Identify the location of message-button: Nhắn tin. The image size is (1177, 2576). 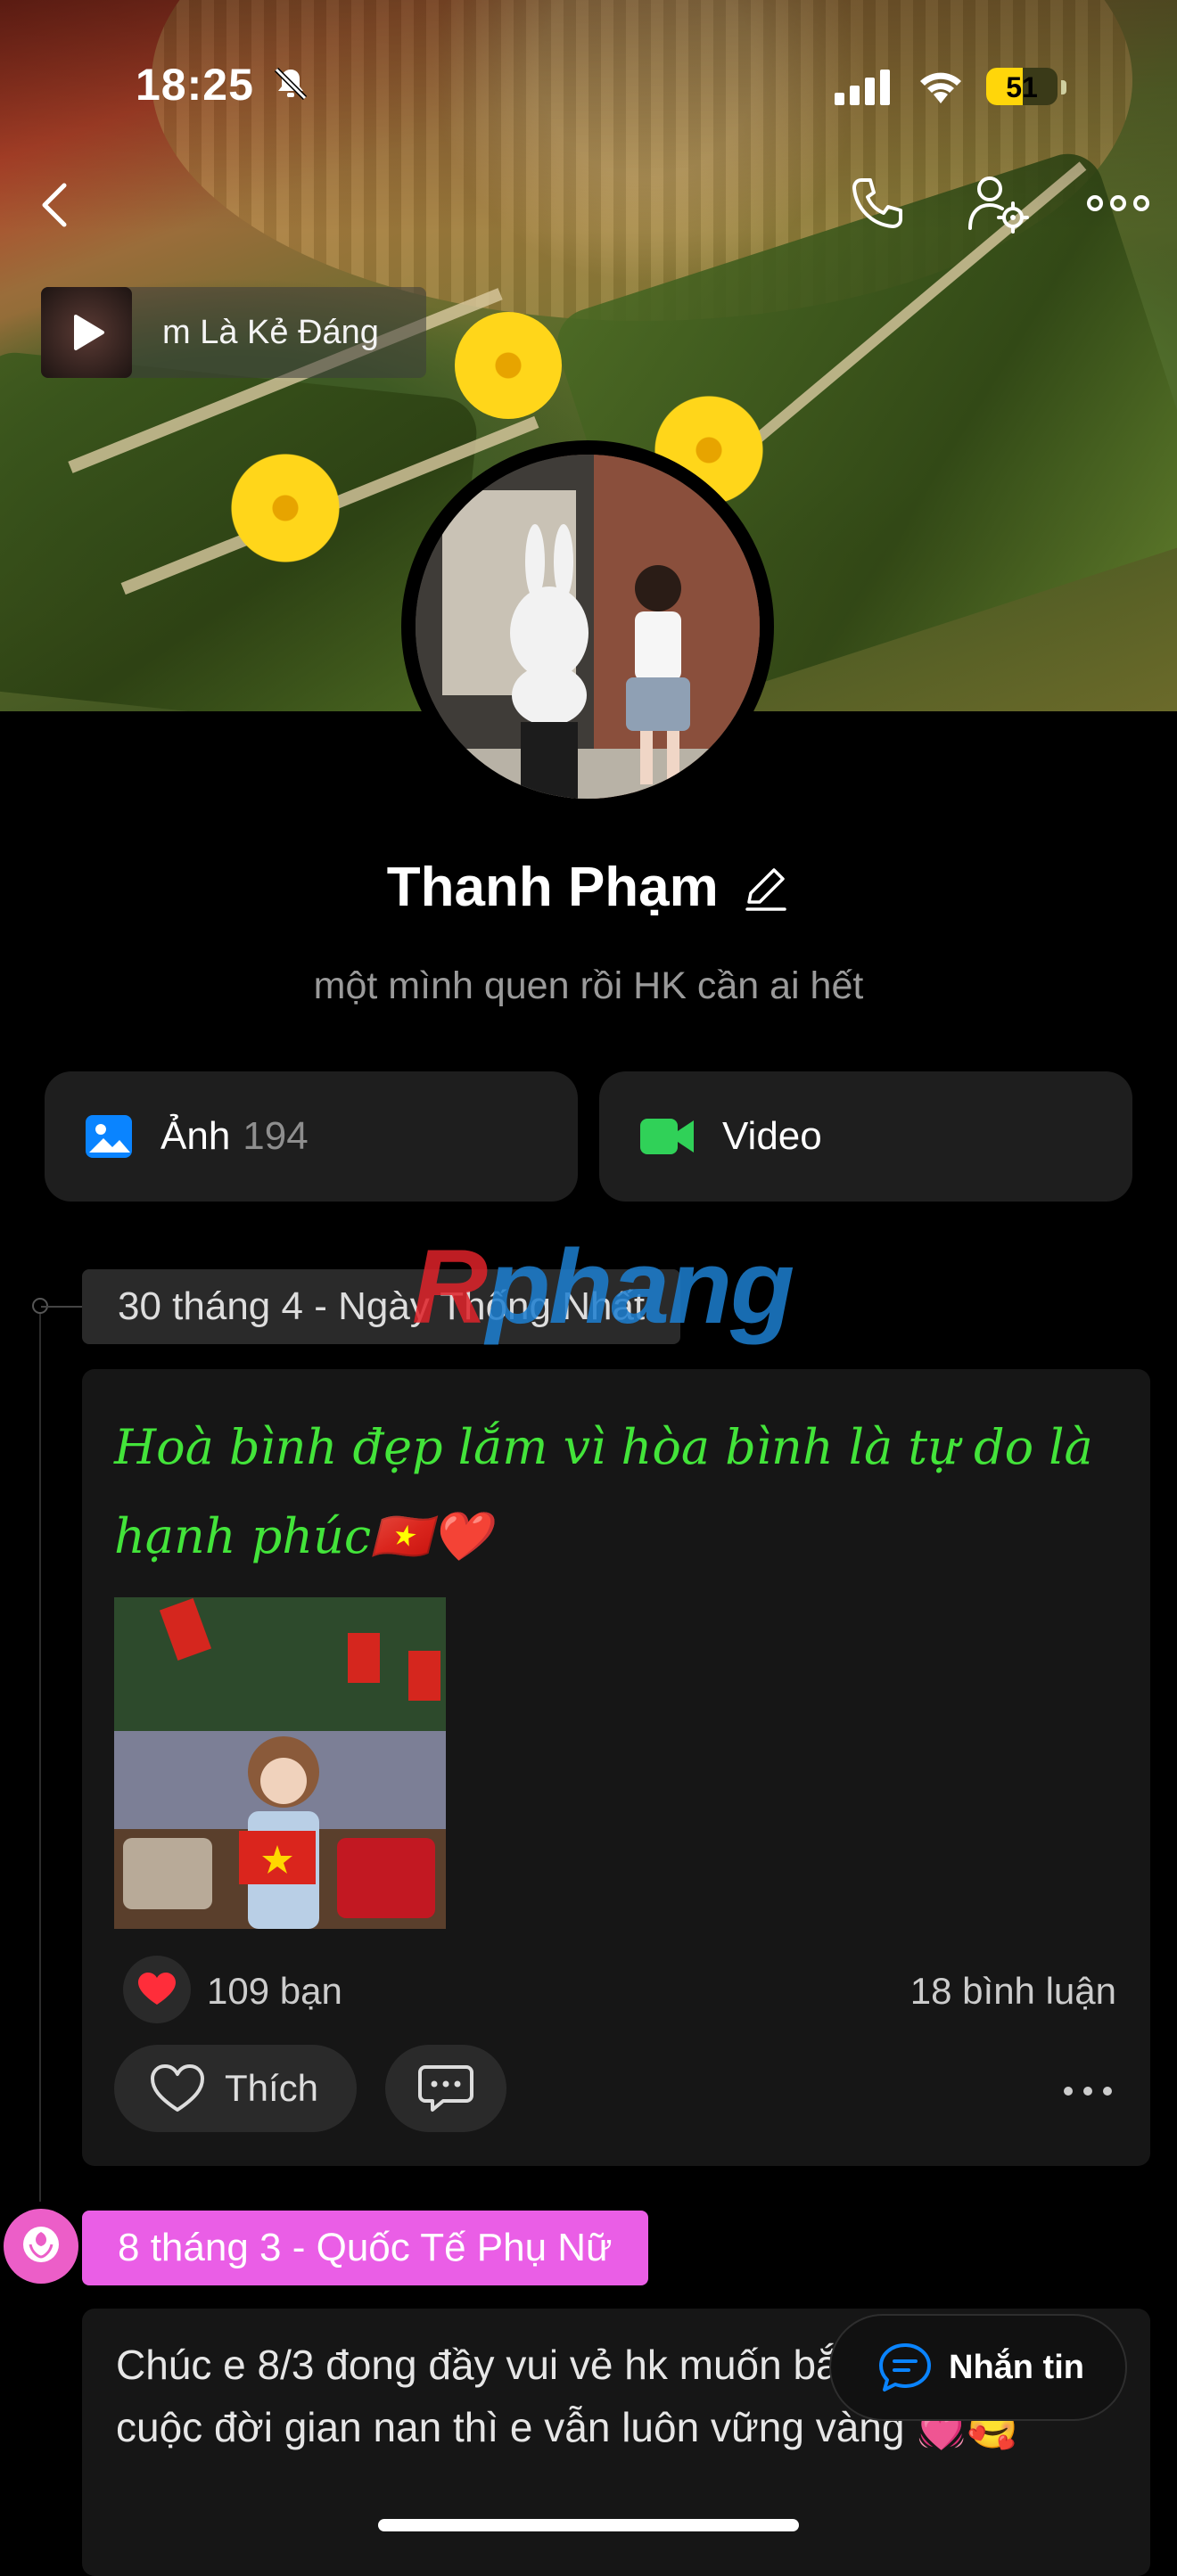
(978, 2367).